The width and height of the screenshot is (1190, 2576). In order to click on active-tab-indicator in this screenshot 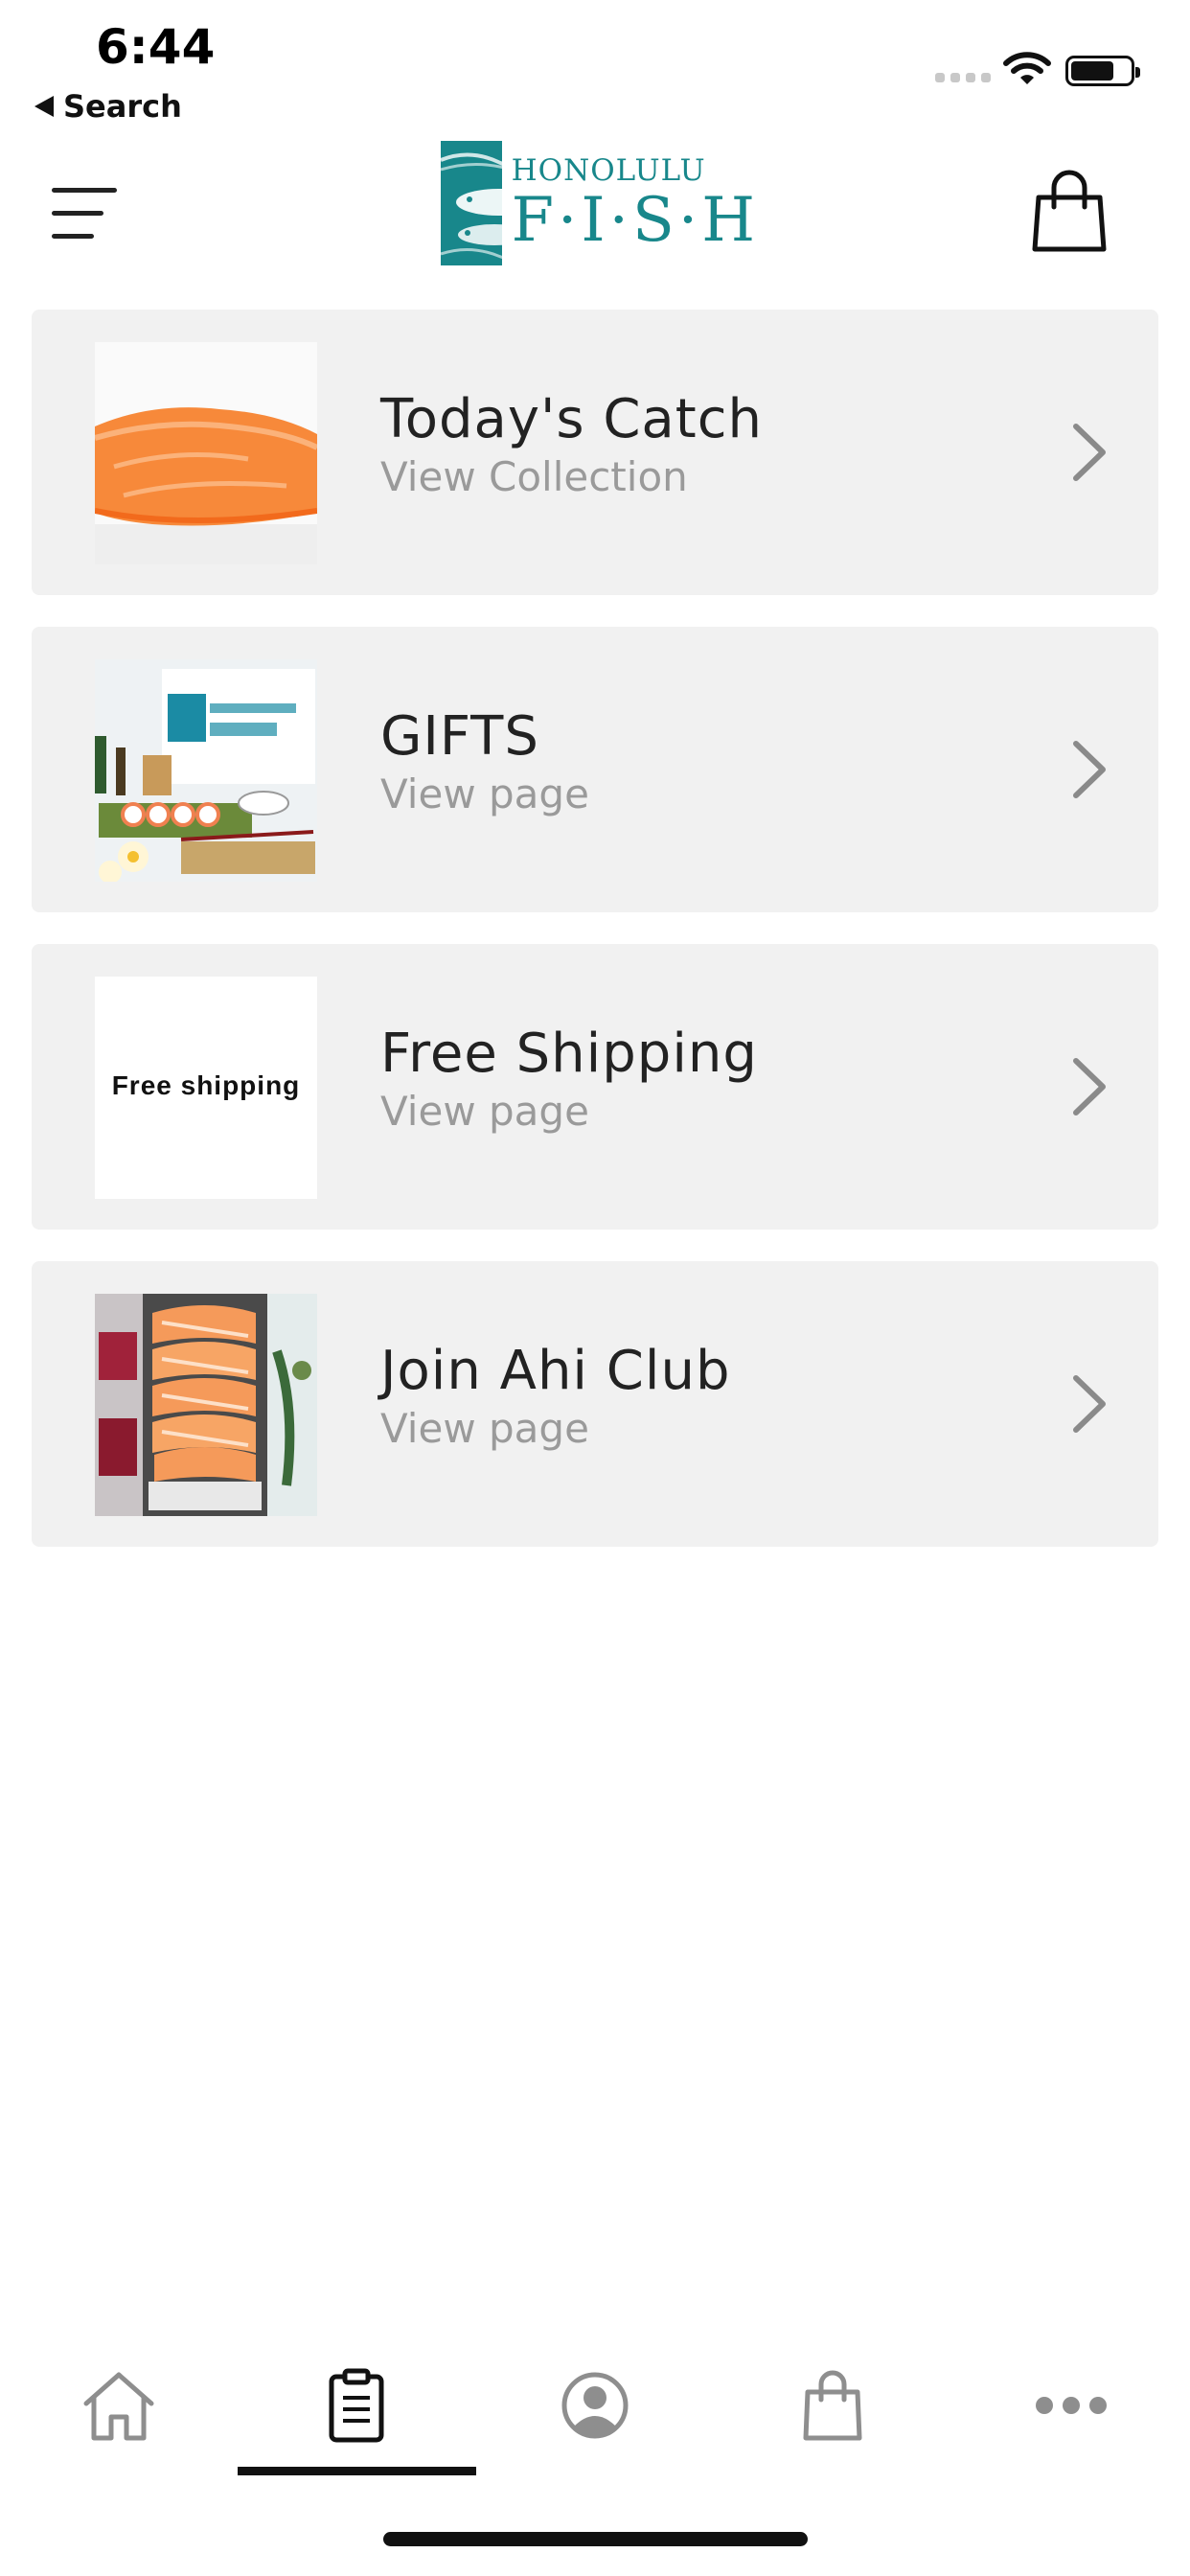, I will do `click(357, 2471)`.